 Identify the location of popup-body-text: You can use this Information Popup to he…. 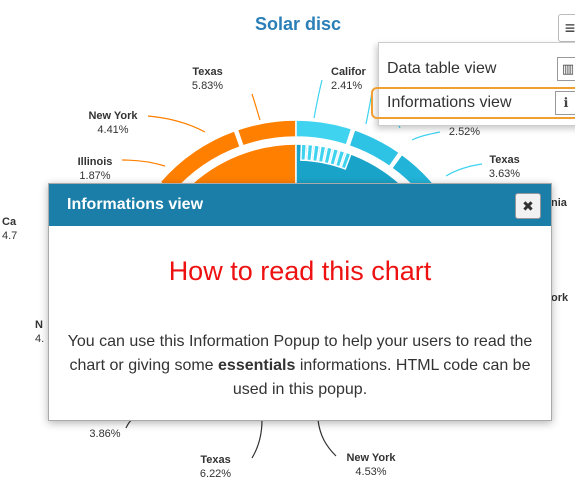
(300, 365).